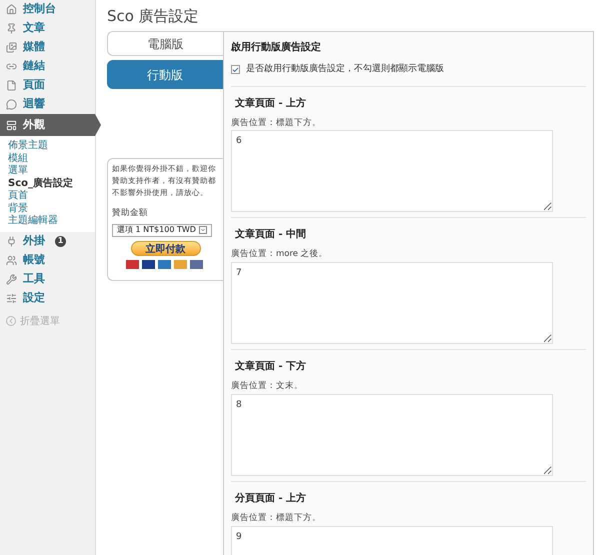  Describe the element at coordinates (165, 248) in the screenshot. I see `pay-now-button: 立即付款` at that location.